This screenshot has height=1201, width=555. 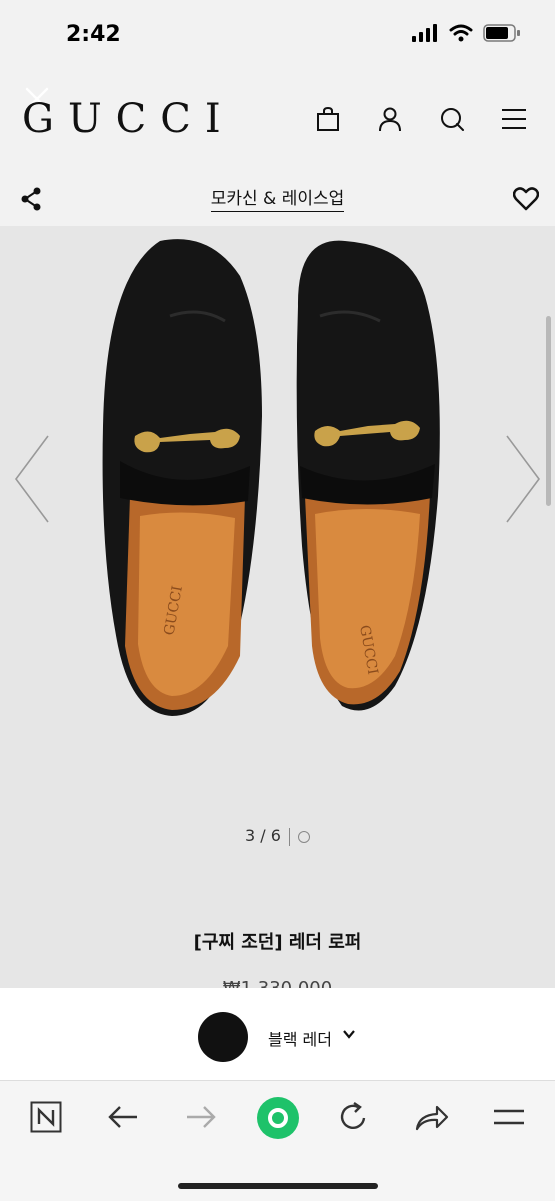 What do you see at coordinates (128, 119) in the screenshot?
I see `brand-logo: GUCCI` at bounding box center [128, 119].